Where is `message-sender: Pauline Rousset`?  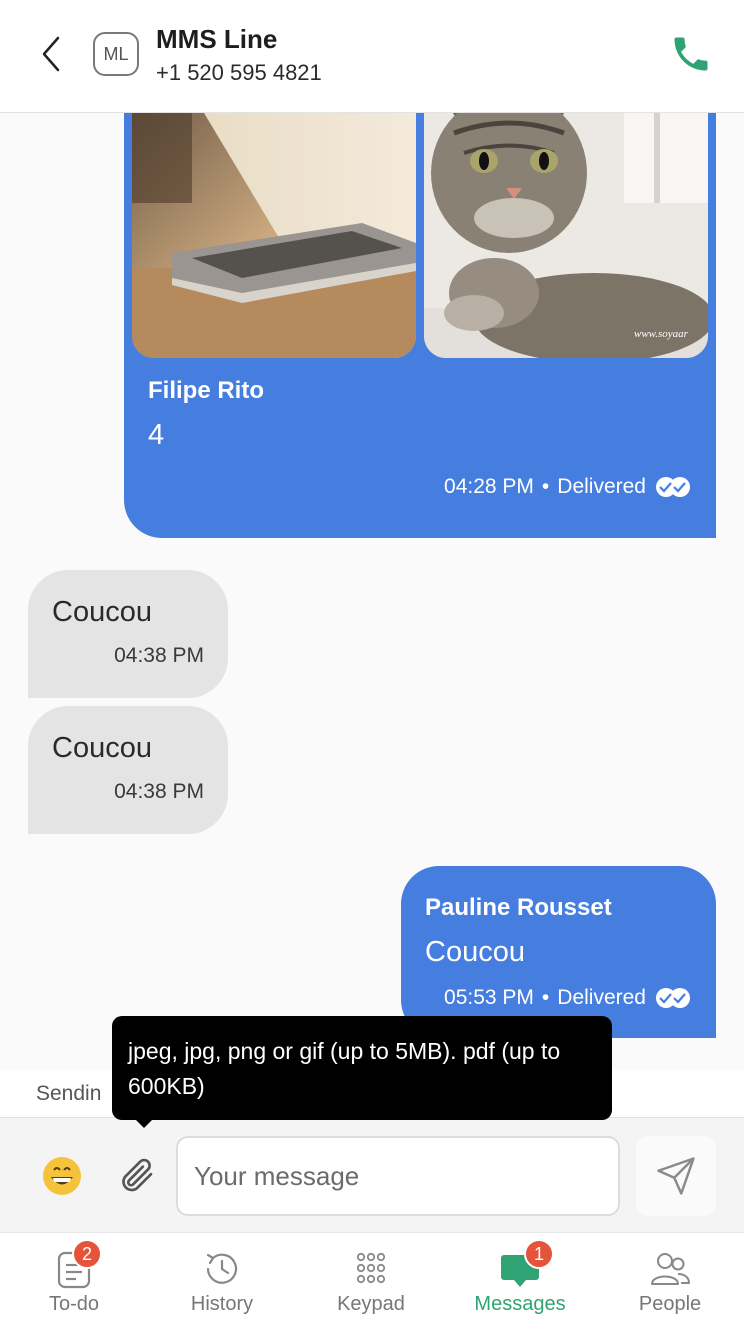
message-sender: Pauline Rousset is located at coordinates (518, 907).